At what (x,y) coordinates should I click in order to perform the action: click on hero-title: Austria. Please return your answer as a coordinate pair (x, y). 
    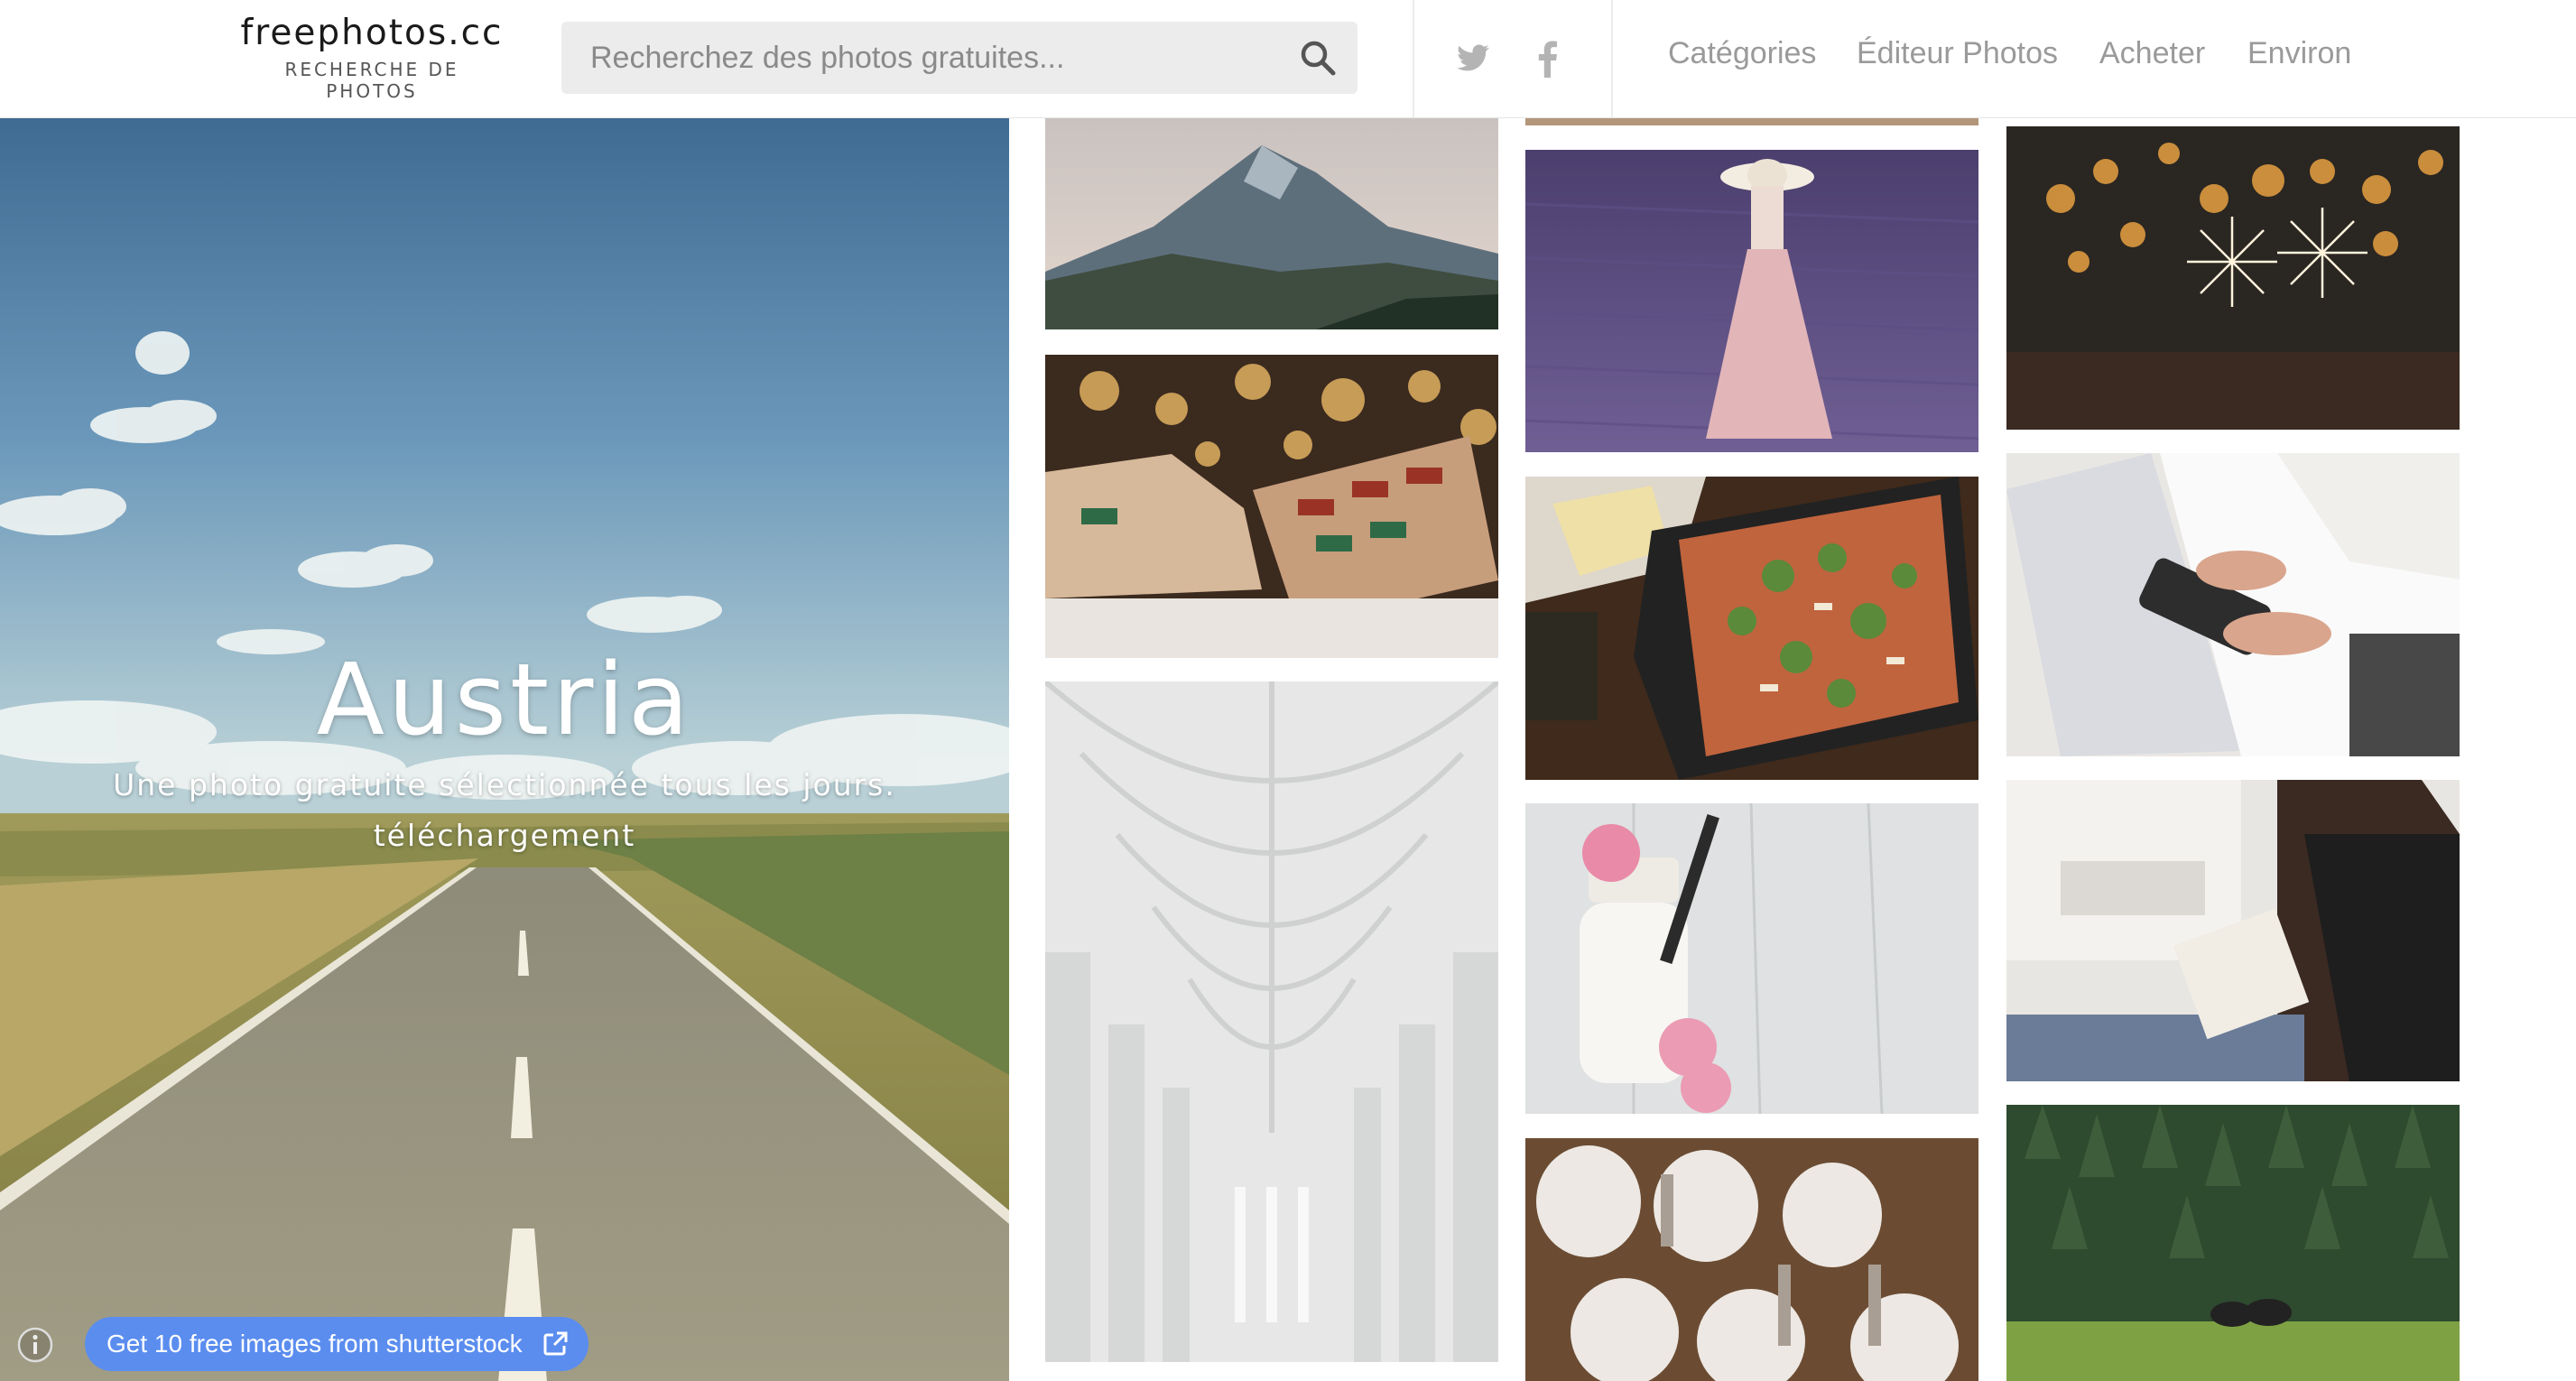
    Looking at the image, I should click on (504, 700).